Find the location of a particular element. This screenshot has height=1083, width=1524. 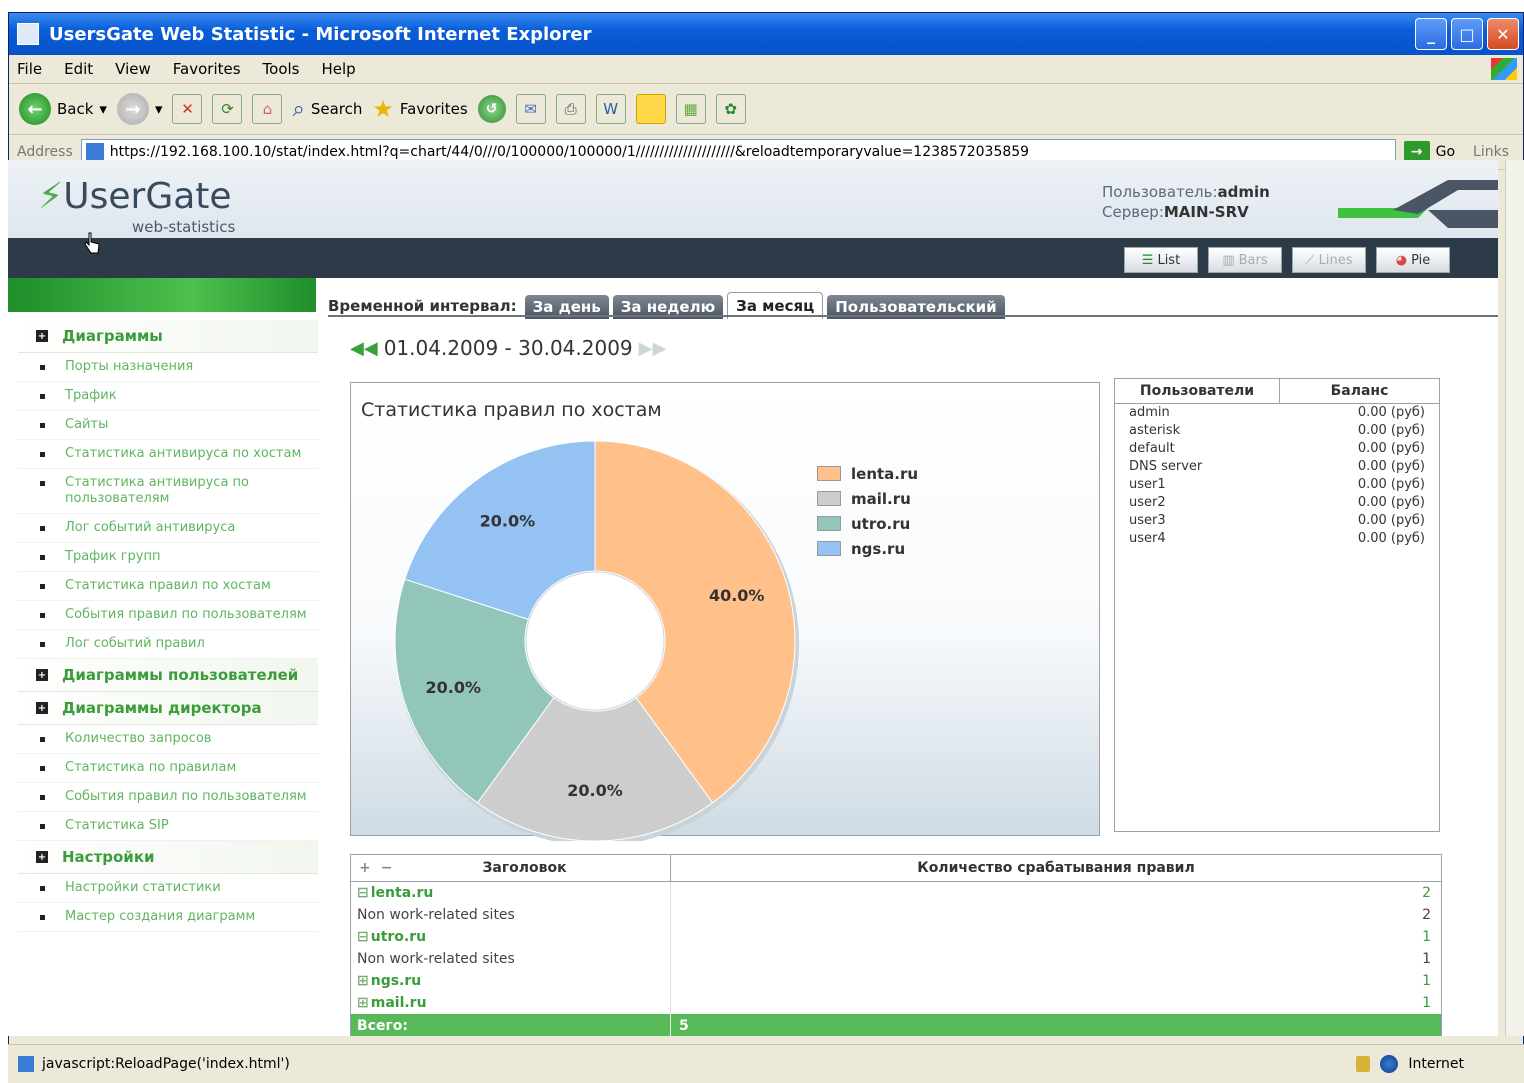

table-row: user1 0.00 (руб) is located at coordinates (1277, 485).